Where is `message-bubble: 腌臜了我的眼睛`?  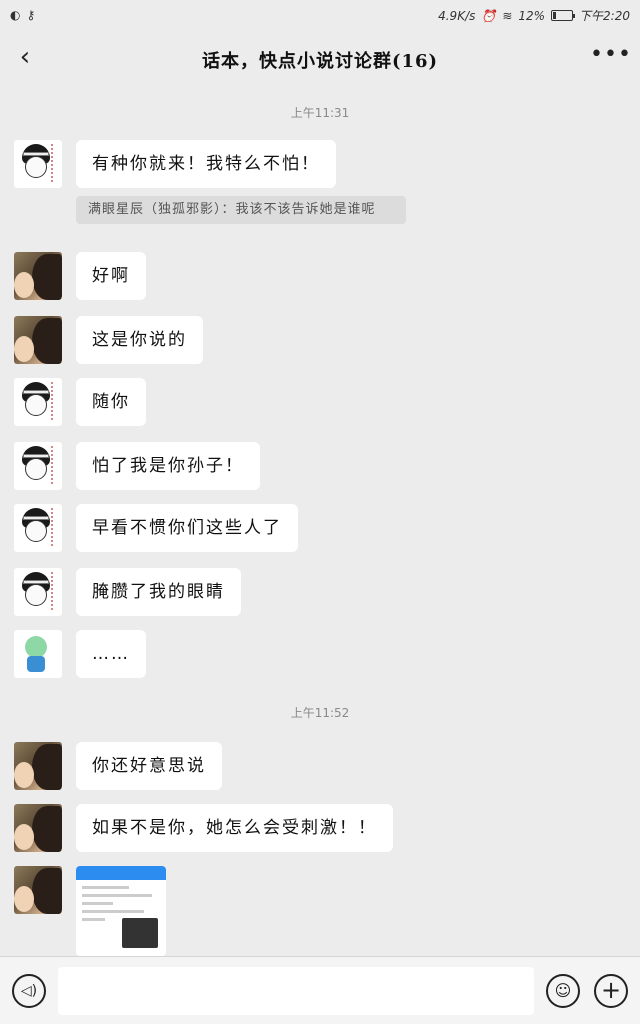
message-bubble: 腌臜了我的眼睛 is located at coordinates (158, 592).